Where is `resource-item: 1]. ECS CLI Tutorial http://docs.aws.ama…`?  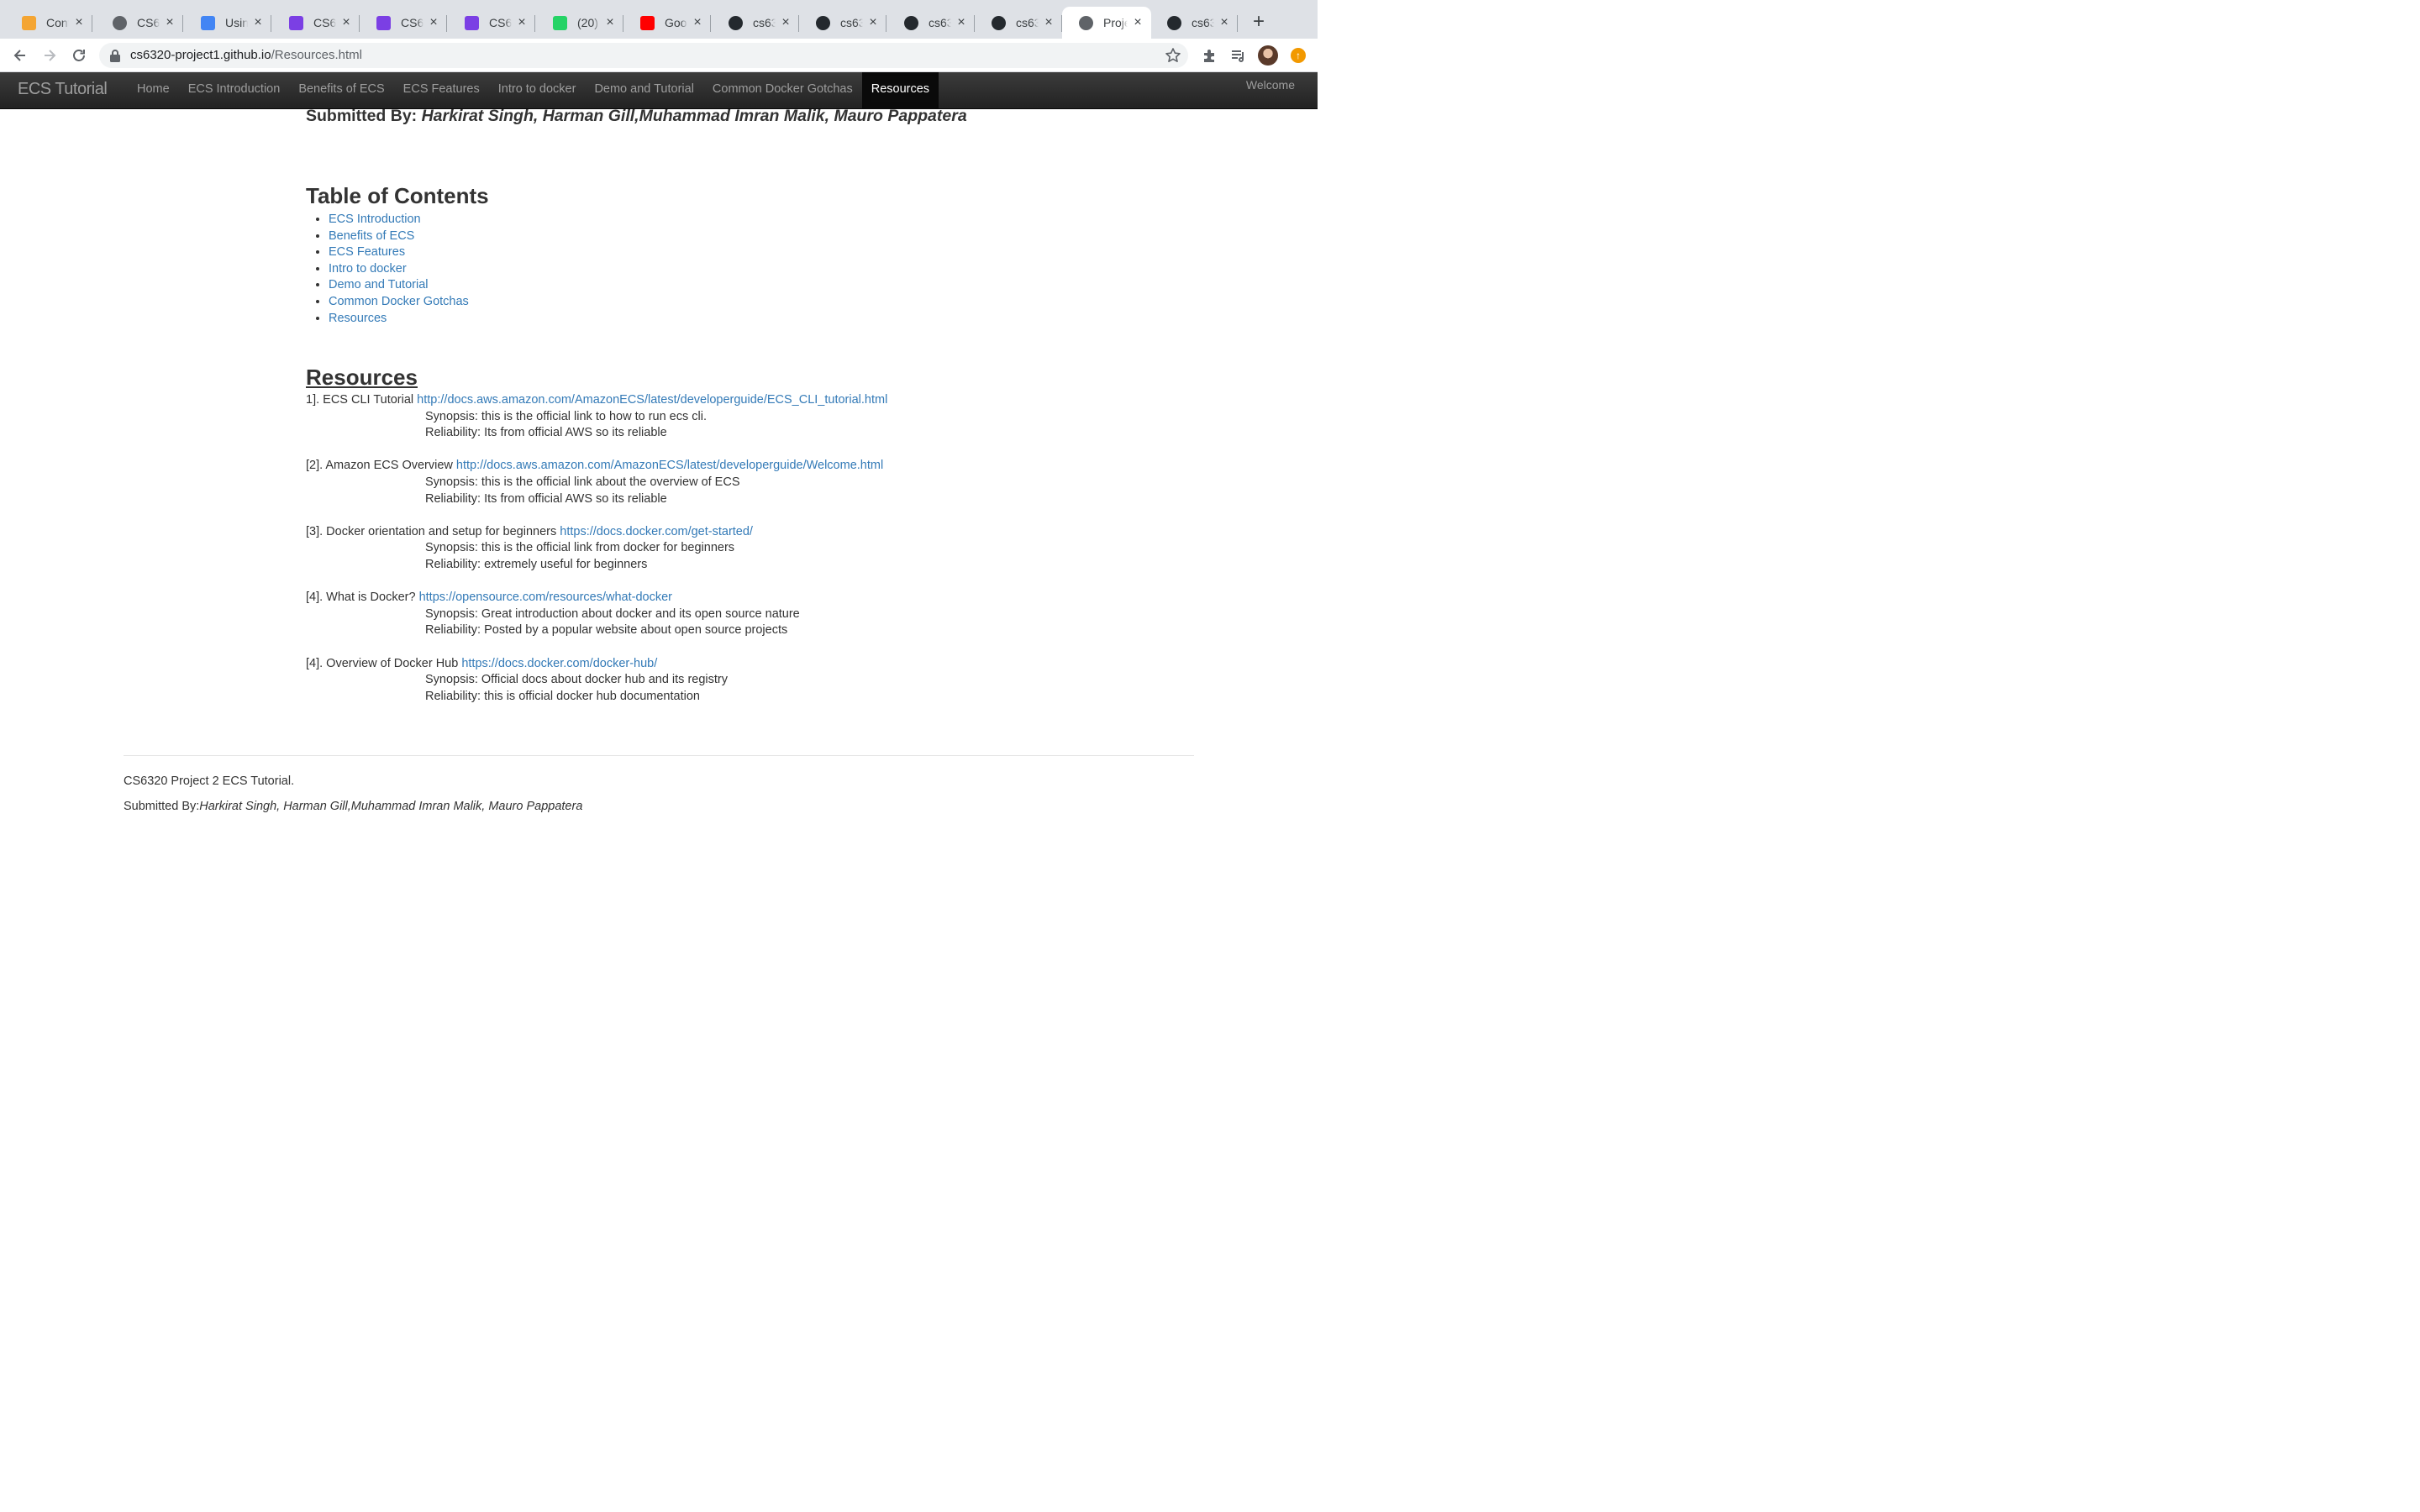 resource-item: 1]. ECS CLI Tutorial http://docs.aws.ama… is located at coordinates (650, 417).